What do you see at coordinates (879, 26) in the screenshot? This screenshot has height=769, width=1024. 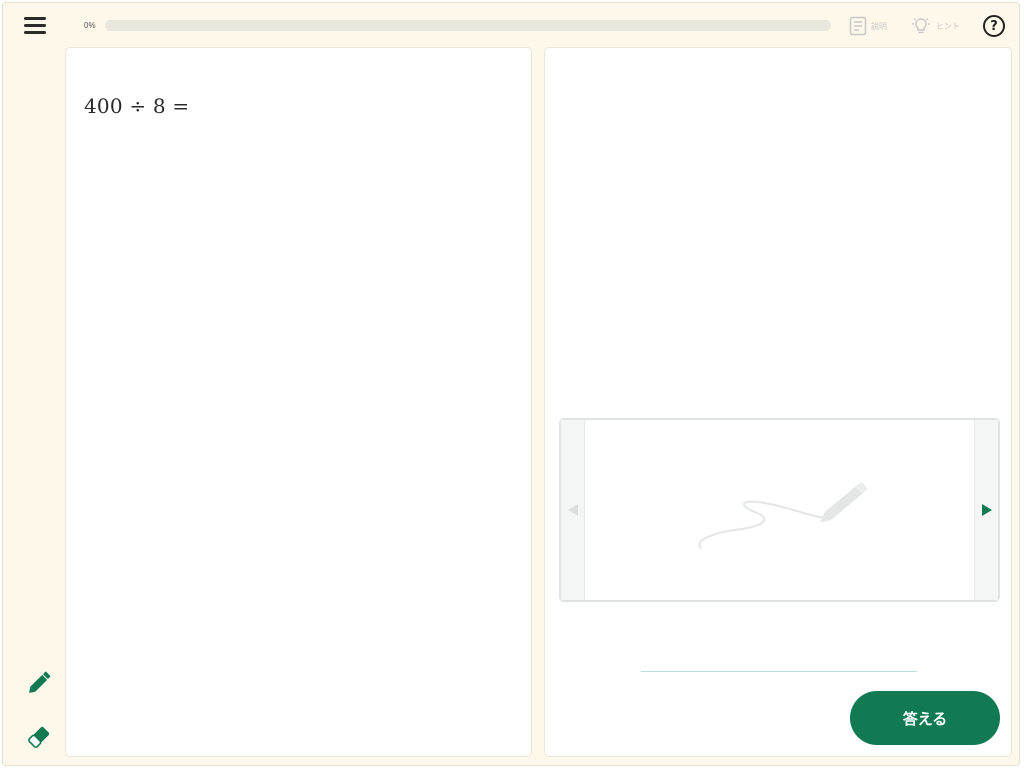 I see `explain-label: 説明` at bounding box center [879, 26].